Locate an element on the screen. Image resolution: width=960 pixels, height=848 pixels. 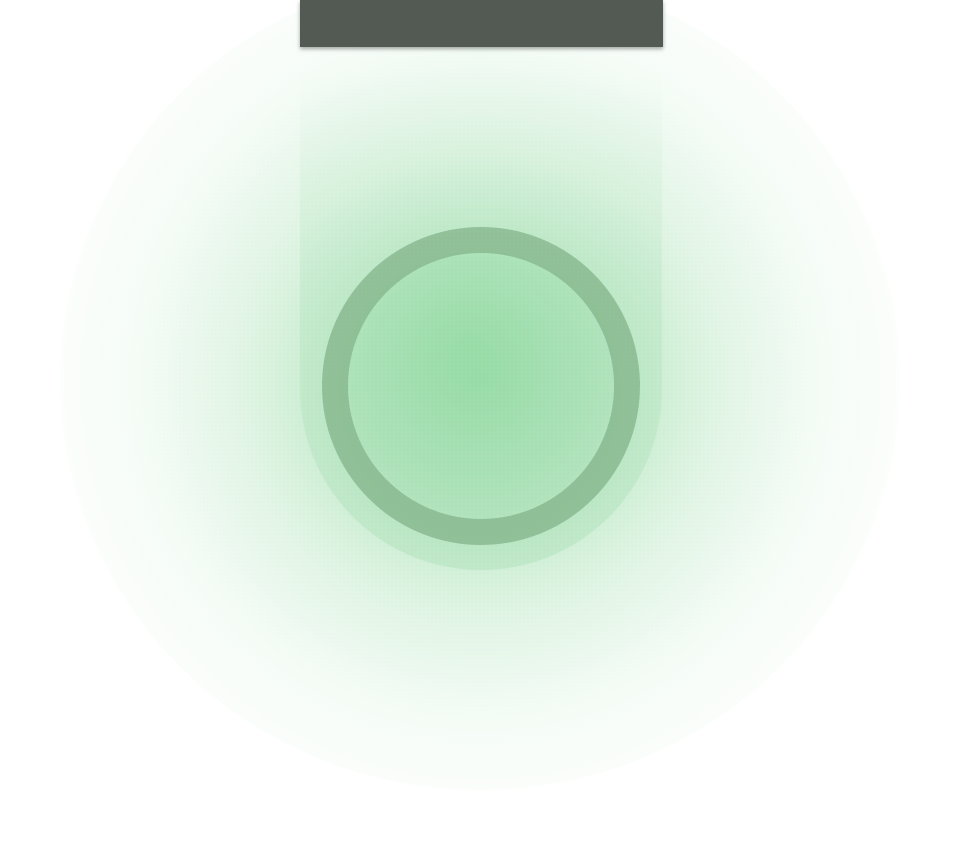
circle-ring-button is located at coordinates (481, 386).